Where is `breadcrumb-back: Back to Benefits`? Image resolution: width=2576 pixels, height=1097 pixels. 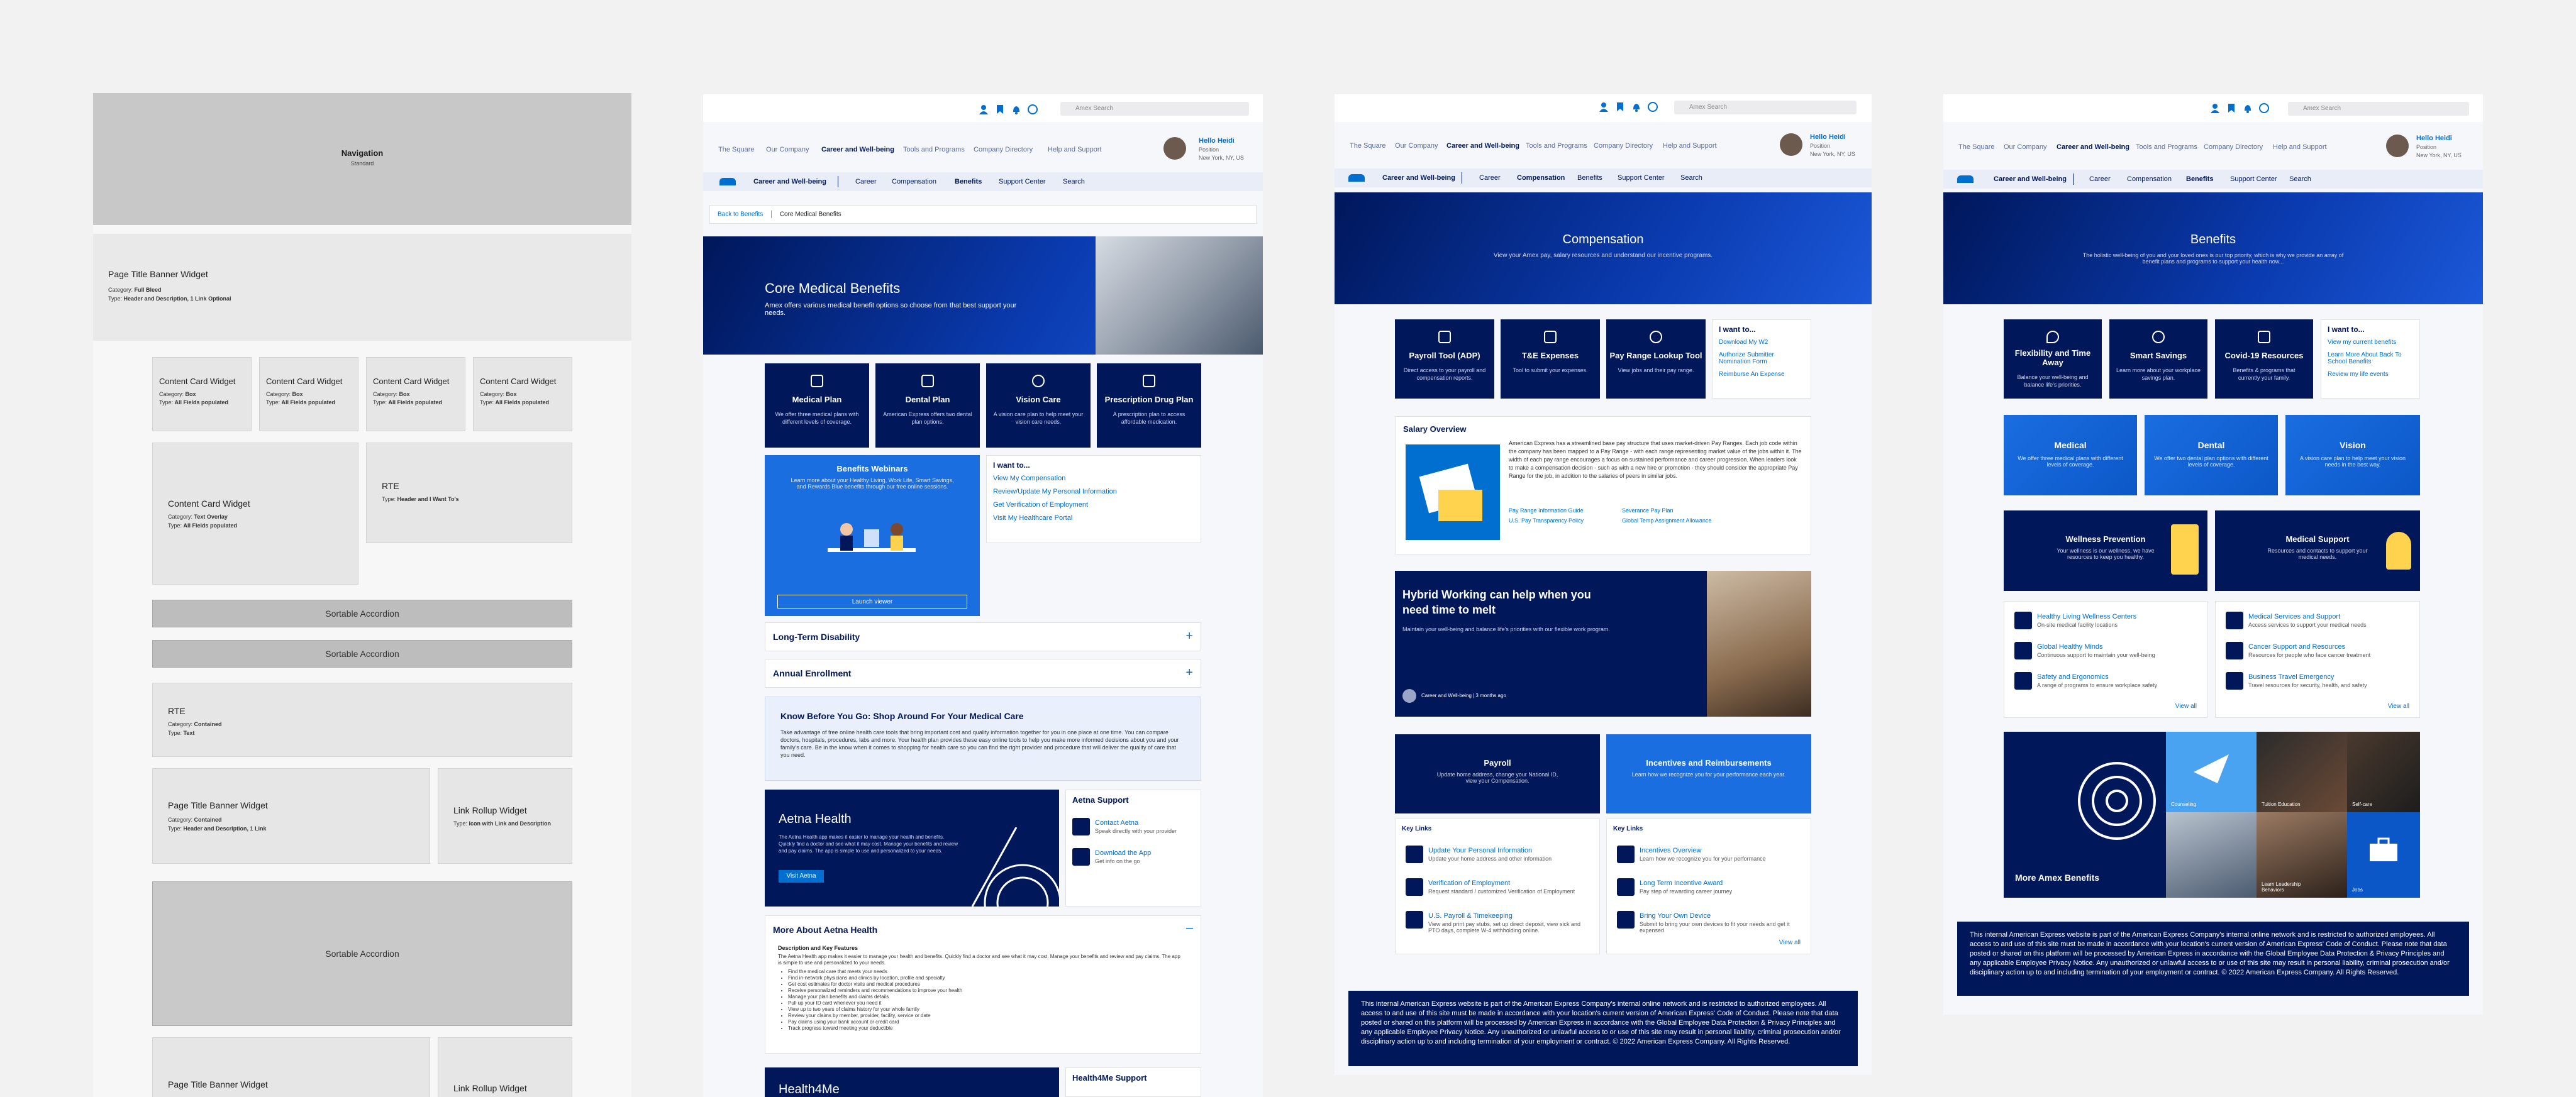
breadcrumb-back: Back to Benefits is located at coordinates (740, 214).